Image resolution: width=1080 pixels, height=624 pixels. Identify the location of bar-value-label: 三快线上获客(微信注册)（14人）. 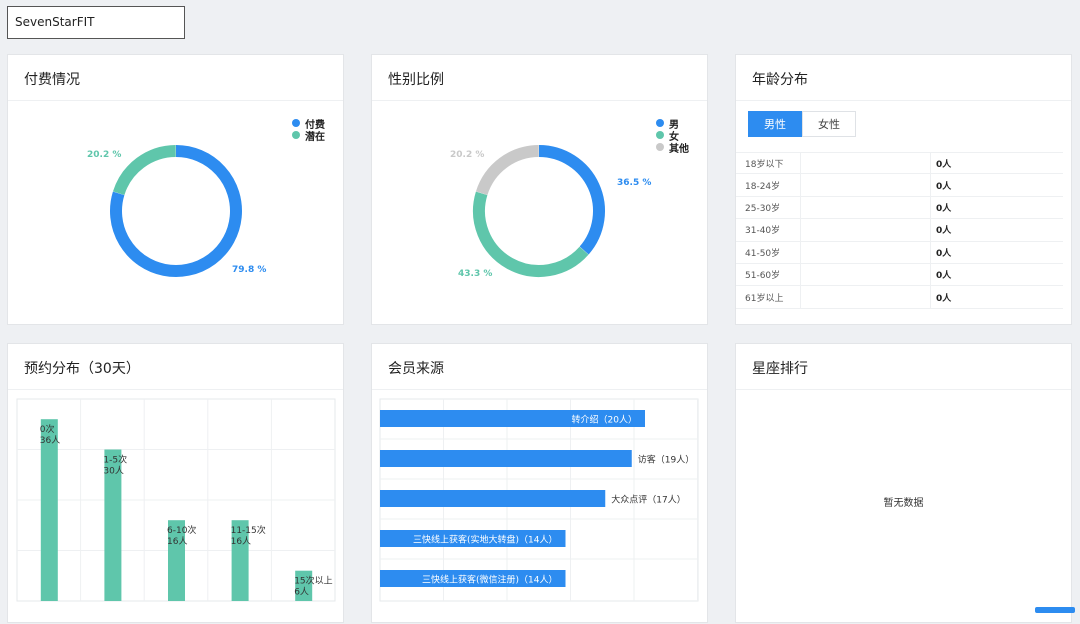
(489, 580).